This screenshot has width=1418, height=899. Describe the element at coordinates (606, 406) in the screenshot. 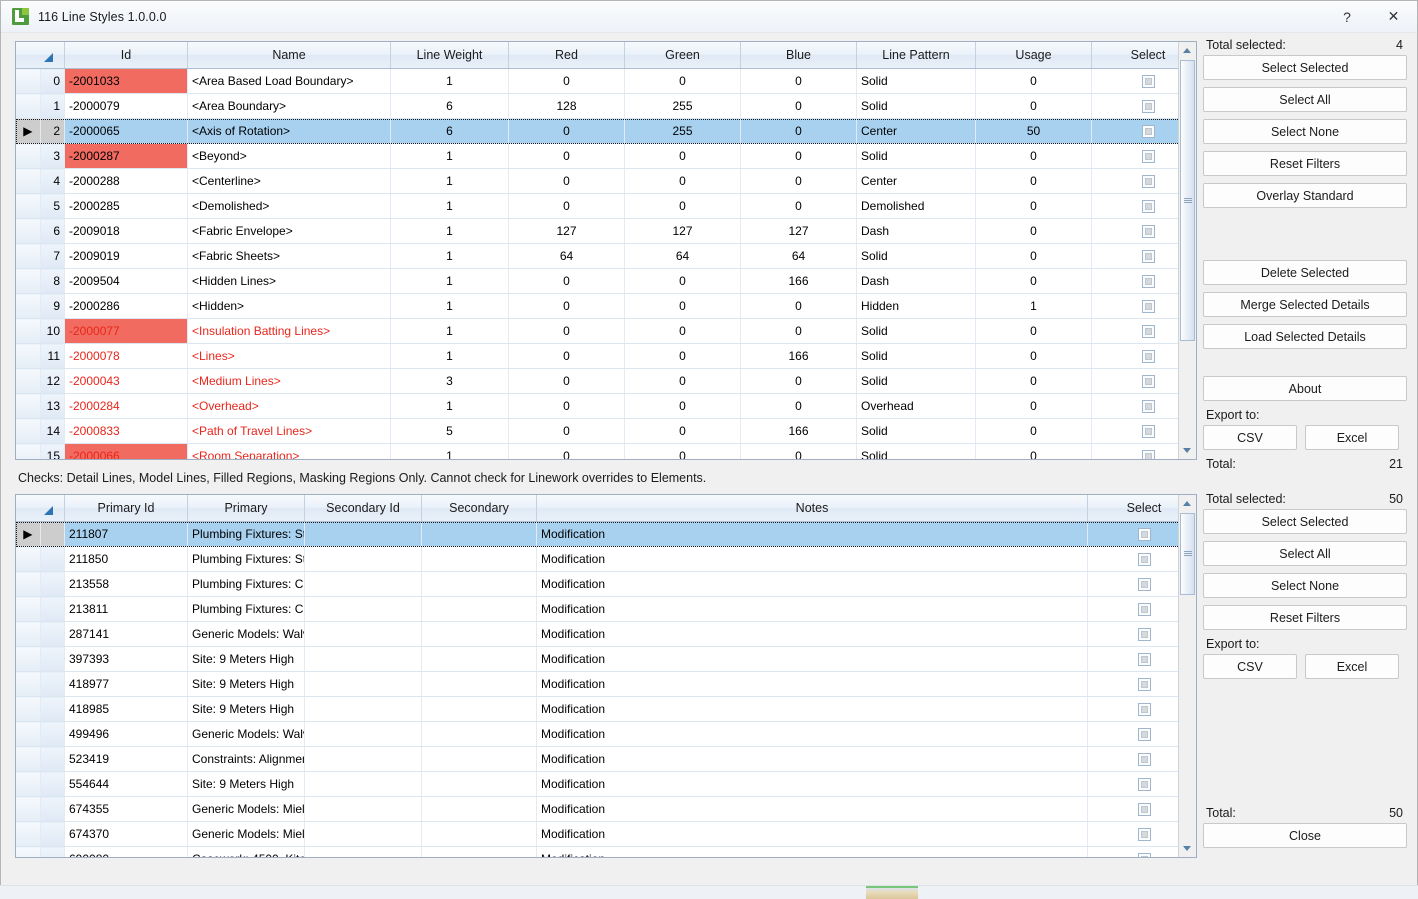

I see `table-row: 13 -2000284 <Overhead> 1 0 0 0 Overhead 0` at that location.